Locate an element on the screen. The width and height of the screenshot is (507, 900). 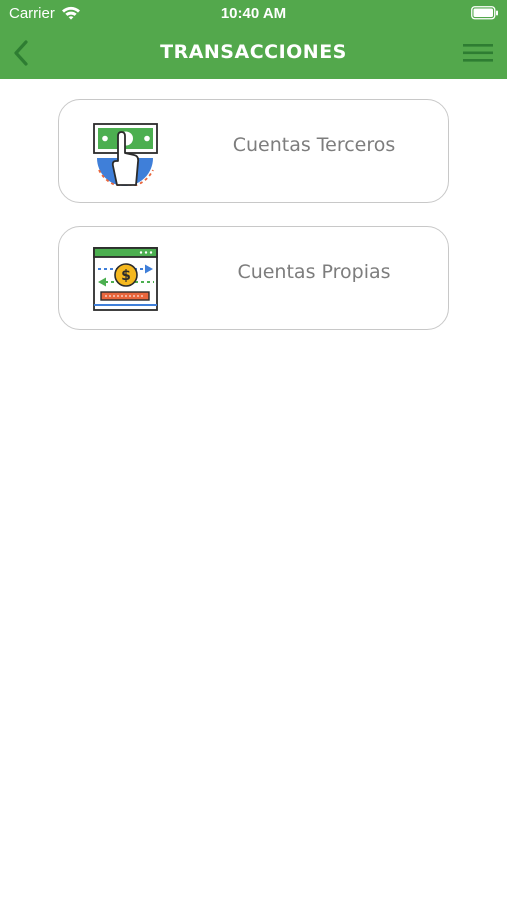
option-card-cuentas-propias: $ Cuentas Propias is located at coordinates (253, 278).